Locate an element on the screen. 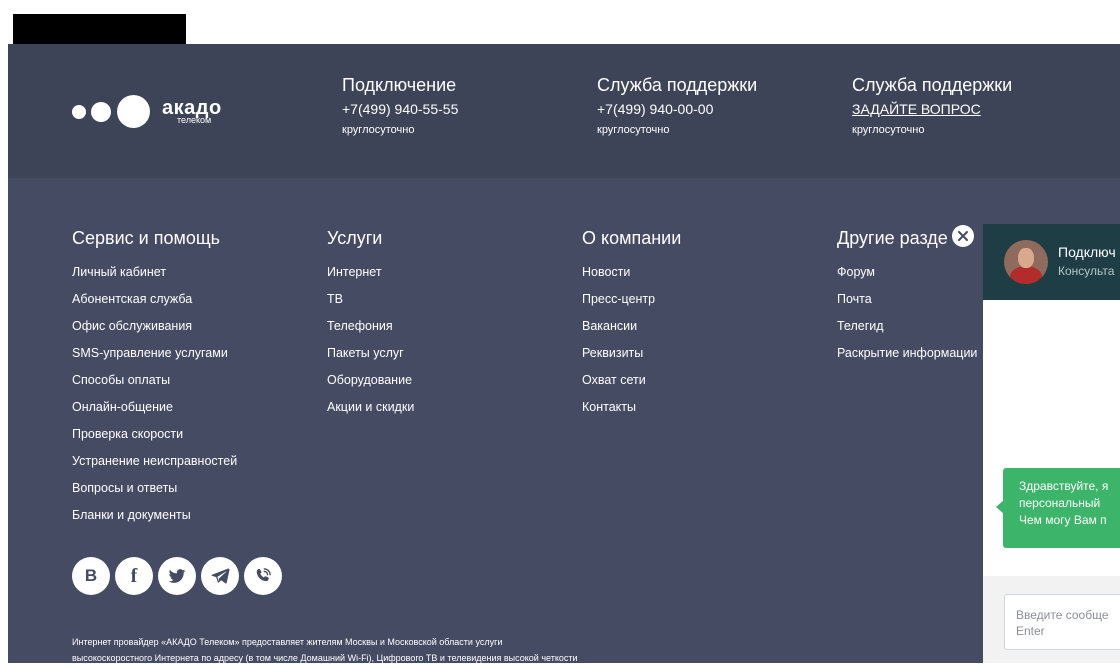 The width and height of the screenshot is (1120, 666). footer-link: Телефония is located at coordinates (370, 326).